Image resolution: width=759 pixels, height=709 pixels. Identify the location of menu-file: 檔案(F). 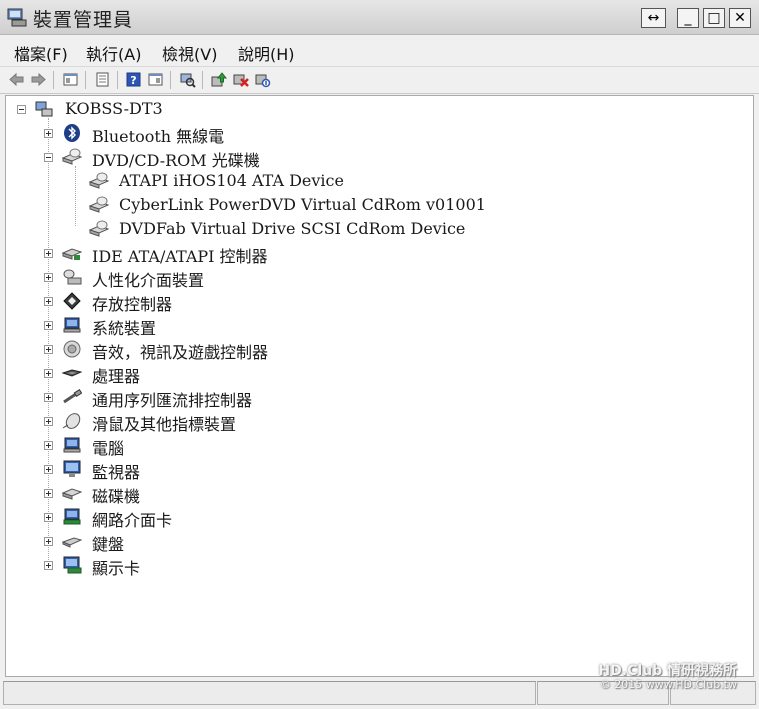
(41, 53).